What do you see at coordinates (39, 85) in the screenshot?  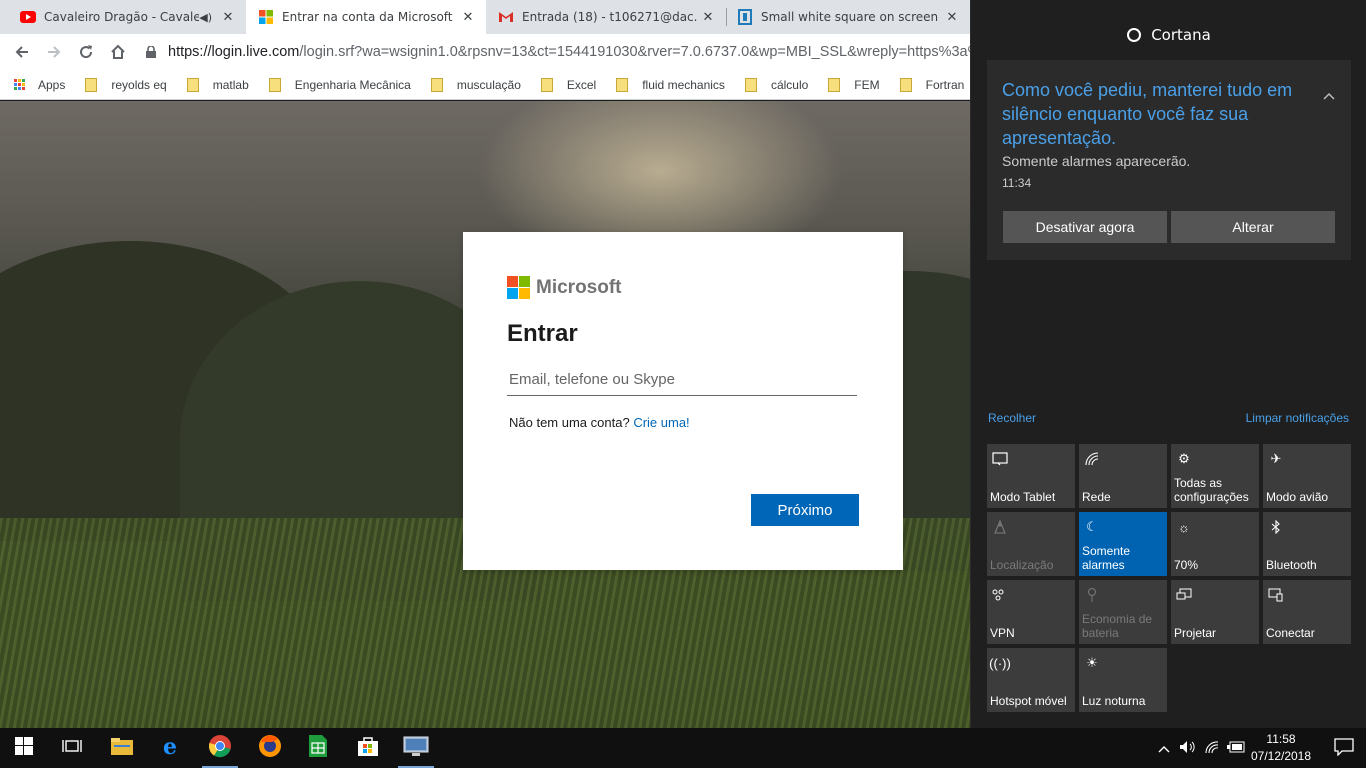 I see `bookmark-apps: Apps` at bounding box center [39, 85].